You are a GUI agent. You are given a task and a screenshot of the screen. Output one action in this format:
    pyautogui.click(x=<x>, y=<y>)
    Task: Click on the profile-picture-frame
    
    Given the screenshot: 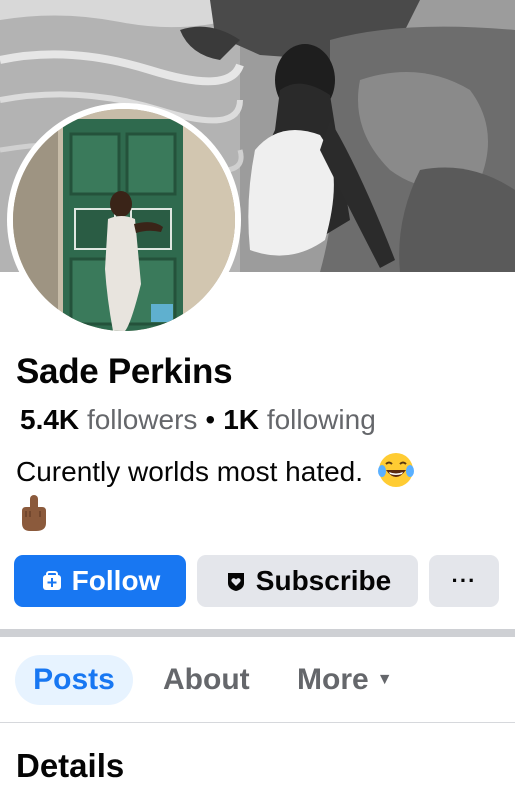 What is the action you would take?
    pyautogui.click(x=124, y=220)
    